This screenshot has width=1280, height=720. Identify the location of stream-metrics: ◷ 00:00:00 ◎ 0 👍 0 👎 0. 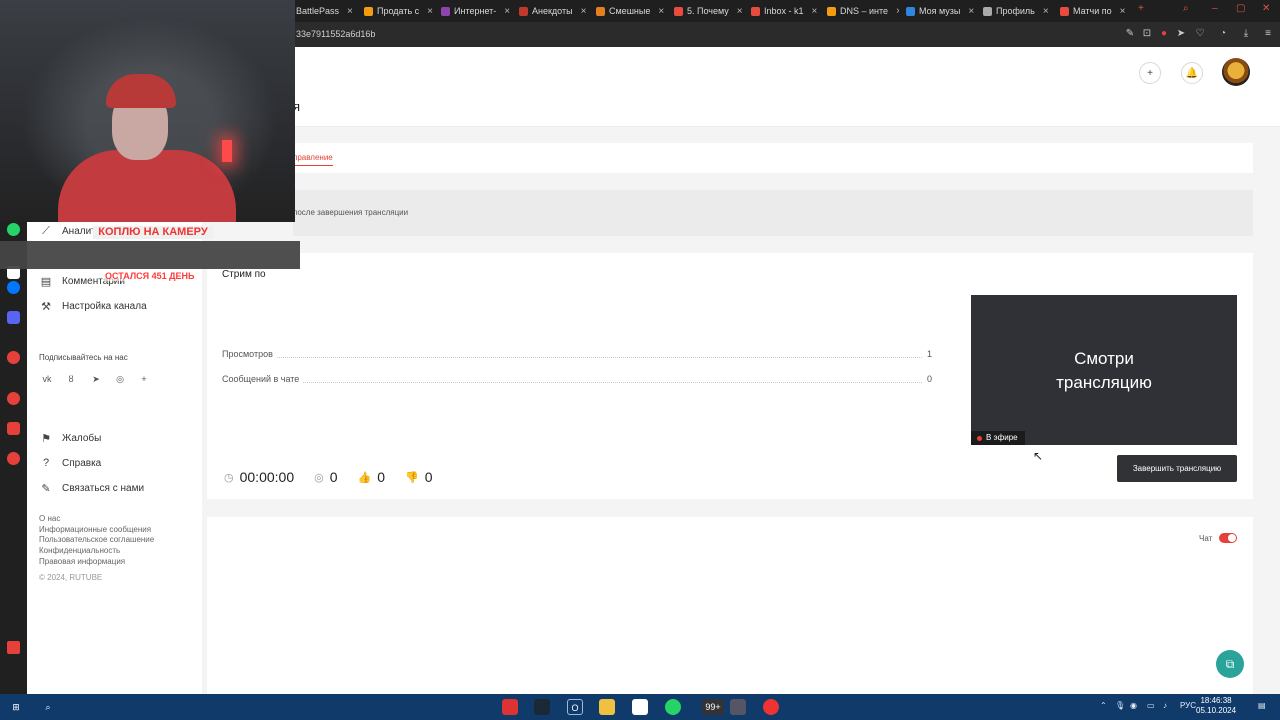
(338, 477).